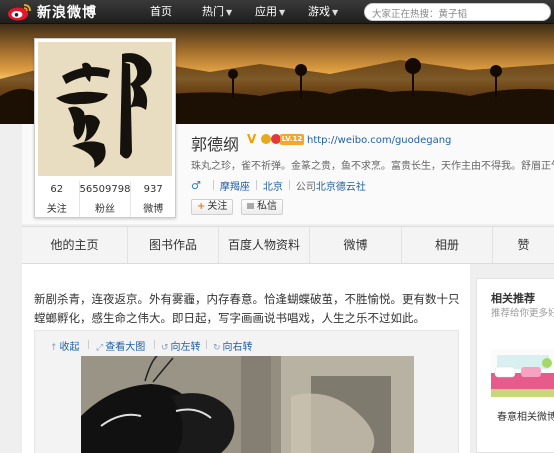  What do you see at coordinates (379, 140) in the screenshot?
I see `profile-url-link: http://weibo.com/guodegang` at bounding box center [379, 140].